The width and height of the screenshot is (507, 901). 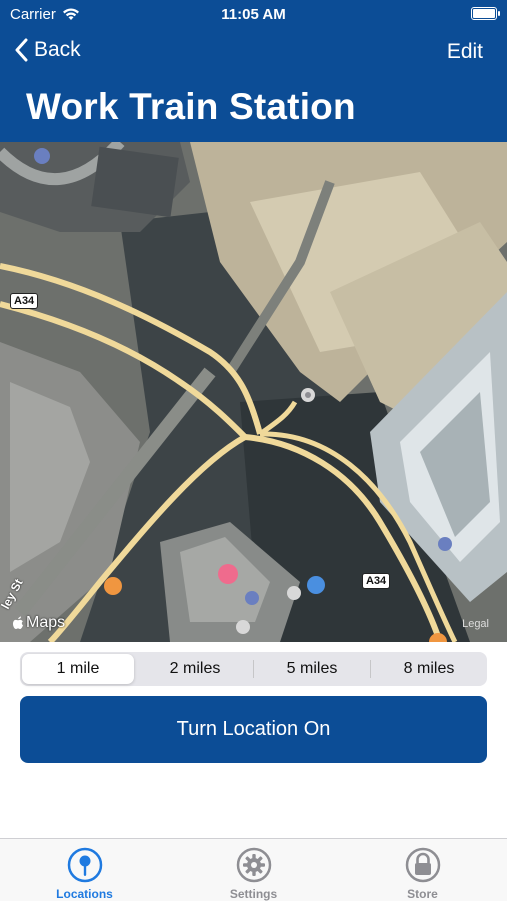 I want to click on turn-location-on-button: Turn Location On, so click(x=253, y=729).